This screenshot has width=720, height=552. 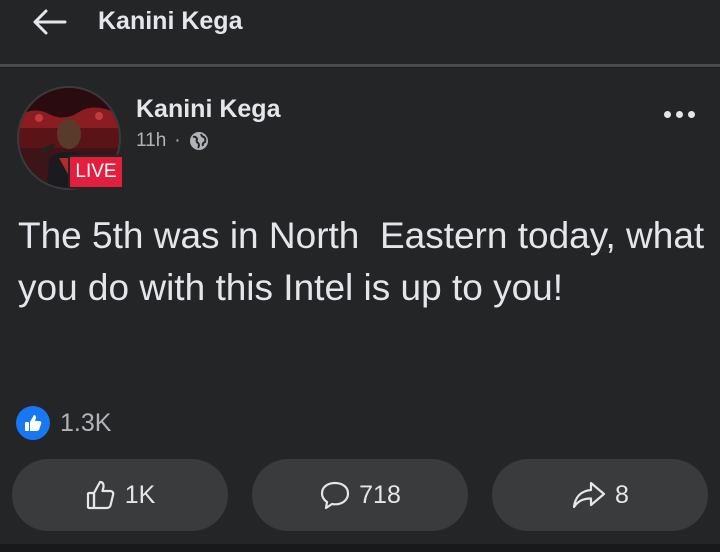 I want to click on bottom-divider, so click(x=360, y=548).